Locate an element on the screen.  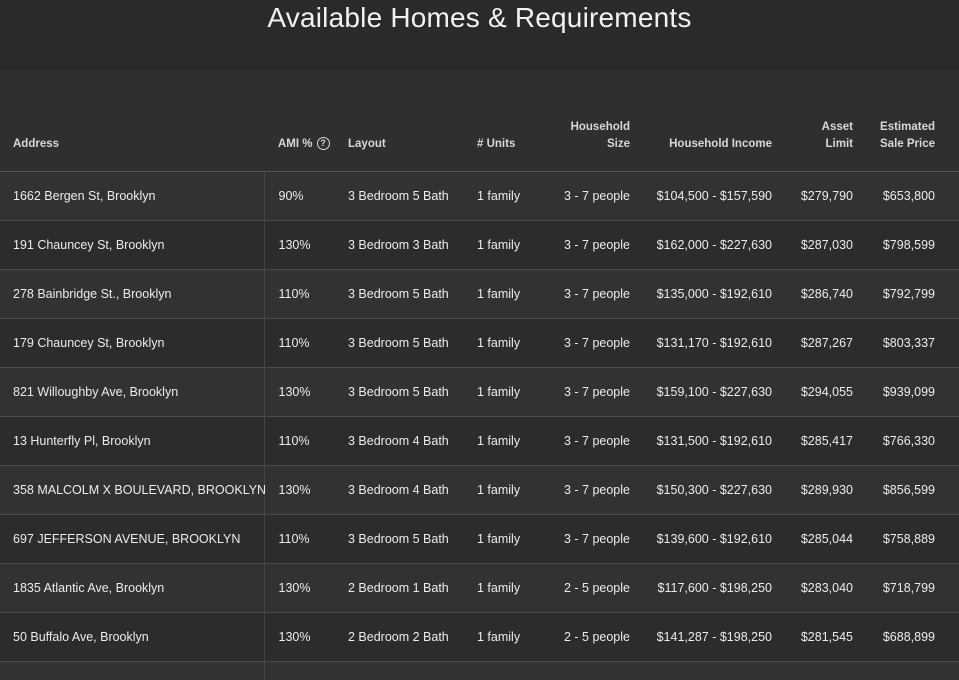
question-circle-icon: ? is located at coordinates (323, 143).